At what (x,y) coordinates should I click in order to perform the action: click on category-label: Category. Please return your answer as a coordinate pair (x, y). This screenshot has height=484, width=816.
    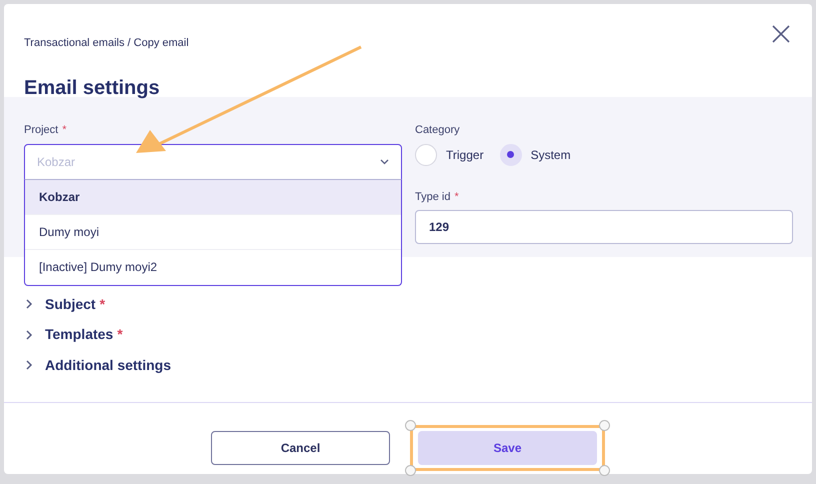
    Looking at the image, I should click on (437, 130).